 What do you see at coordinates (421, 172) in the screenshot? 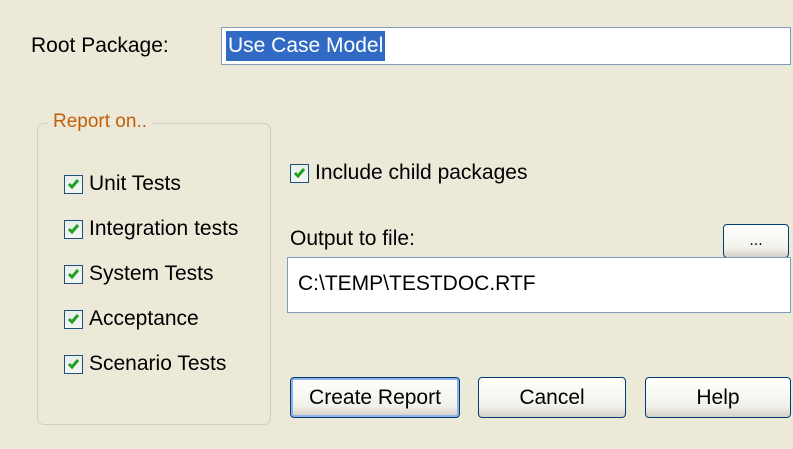
I see `include-child-packages-label: Include child packages` at bounding box center [421, 172].